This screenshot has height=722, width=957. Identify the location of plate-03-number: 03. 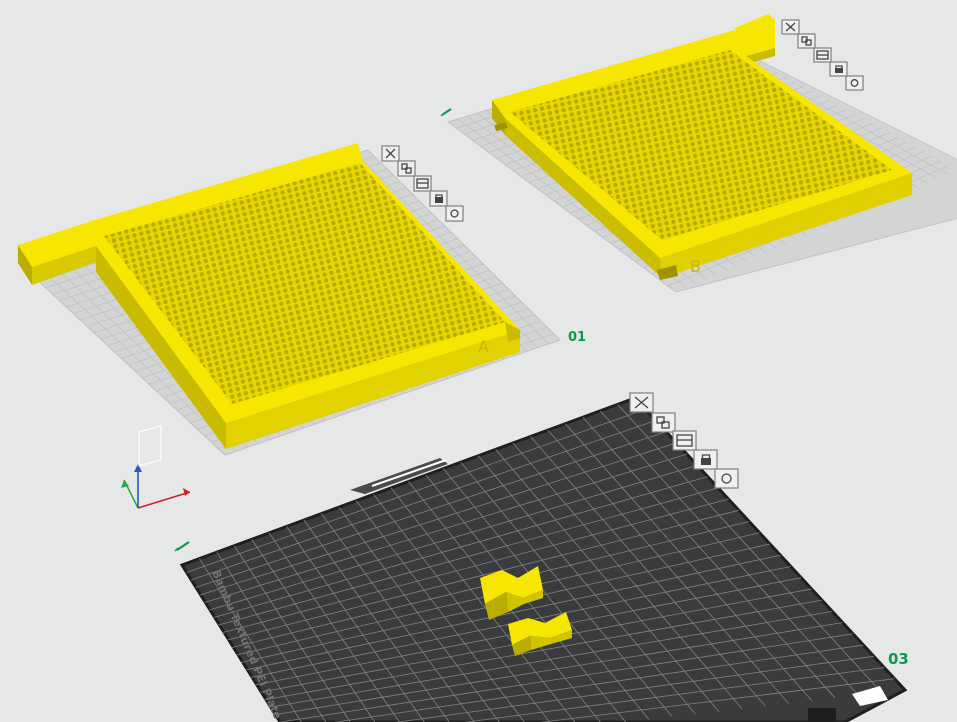
(898, 659).